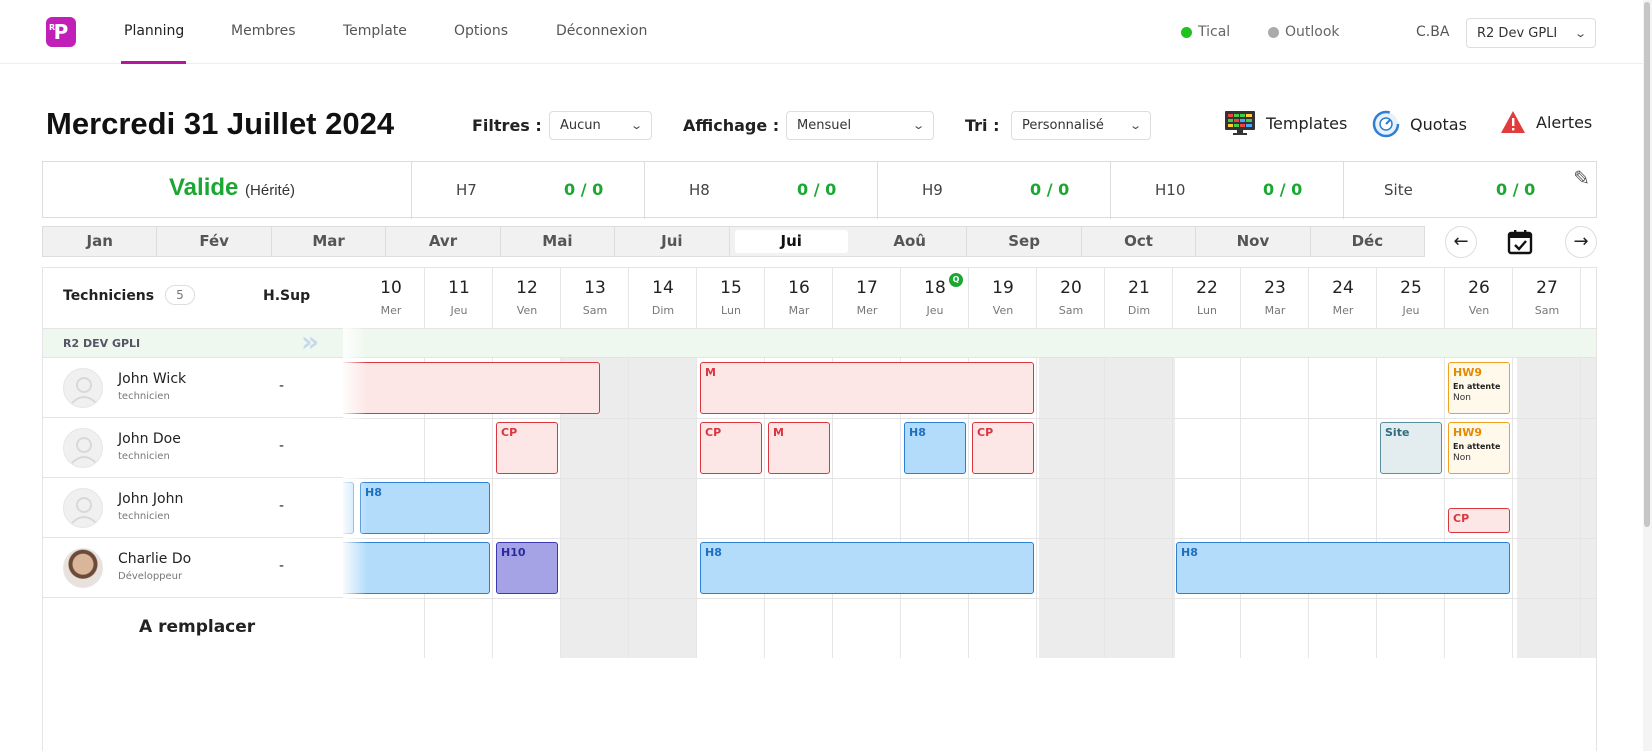 This screenshot has height=751, width=1652. I want to click on logo-letter: P, so click(61, 32).